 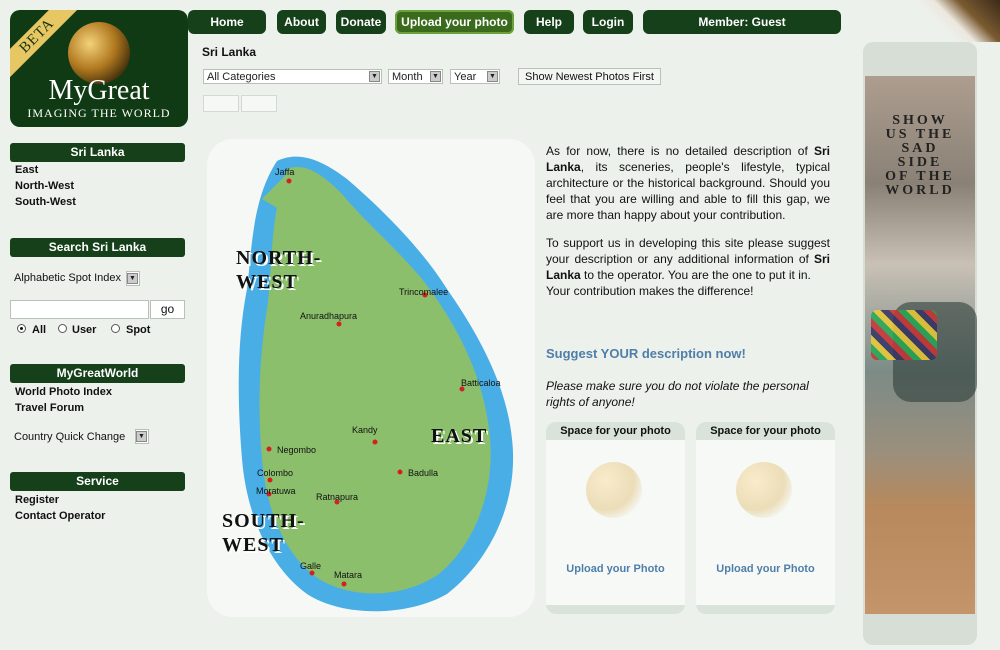 I want to click on year-select-value: Year, so click(x=465, y=77).